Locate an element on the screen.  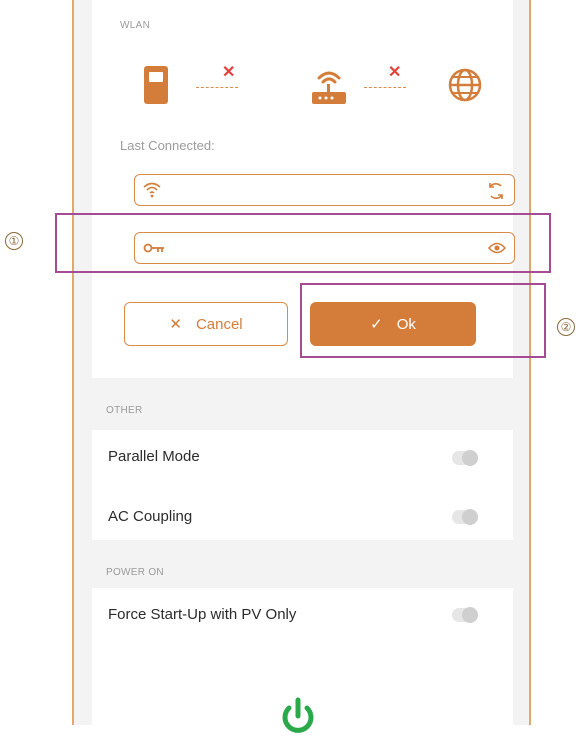
refresh-icon is located at coordinates (496, 193).